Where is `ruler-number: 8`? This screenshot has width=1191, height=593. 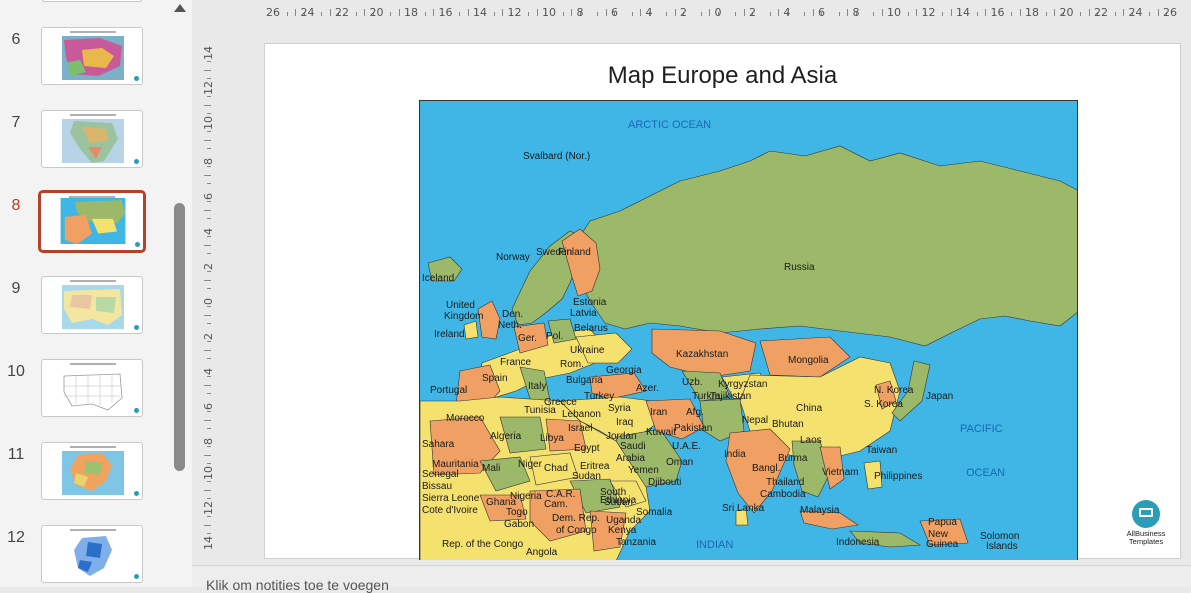
ruler-number: 8 is located at coordinates (208, 161).